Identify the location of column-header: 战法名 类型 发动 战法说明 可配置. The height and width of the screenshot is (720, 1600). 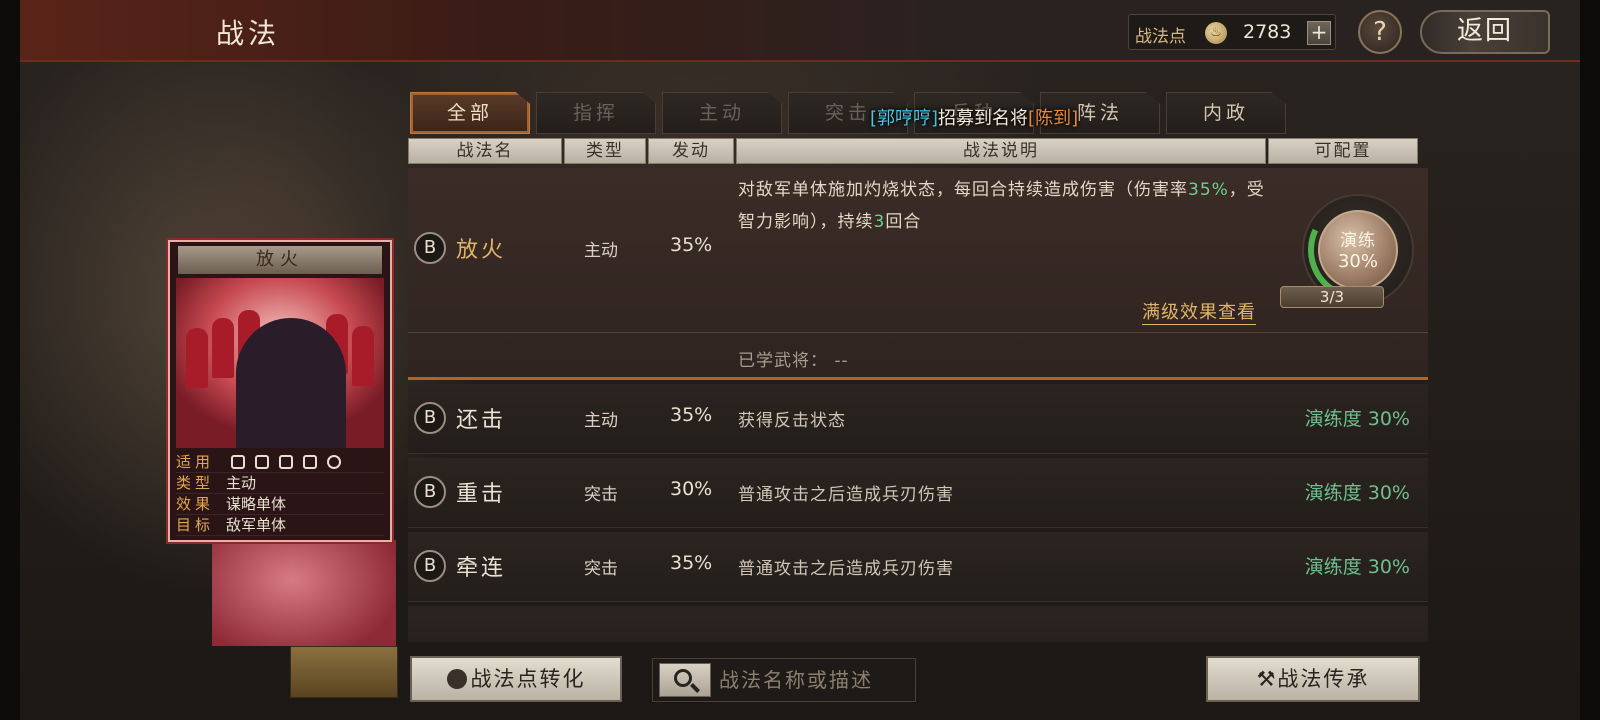
(920, 152).